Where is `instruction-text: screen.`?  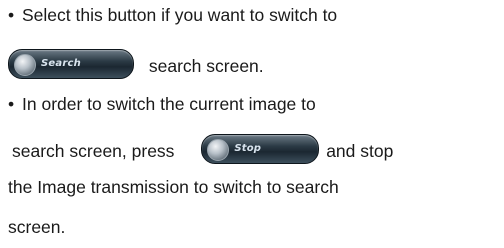 instruction-text: screen. is located at coordinates (37, 227).